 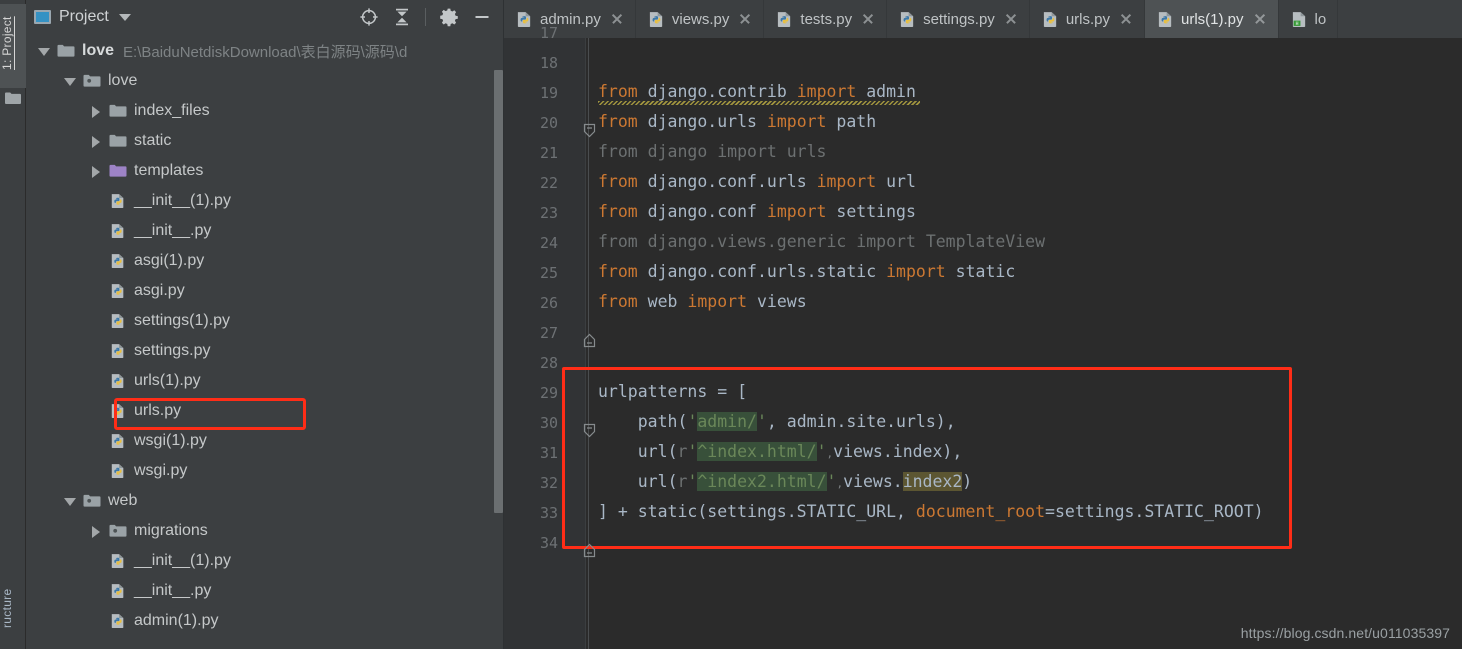 I want to click on project-panel-title: Project, so click(x=84, y=16).